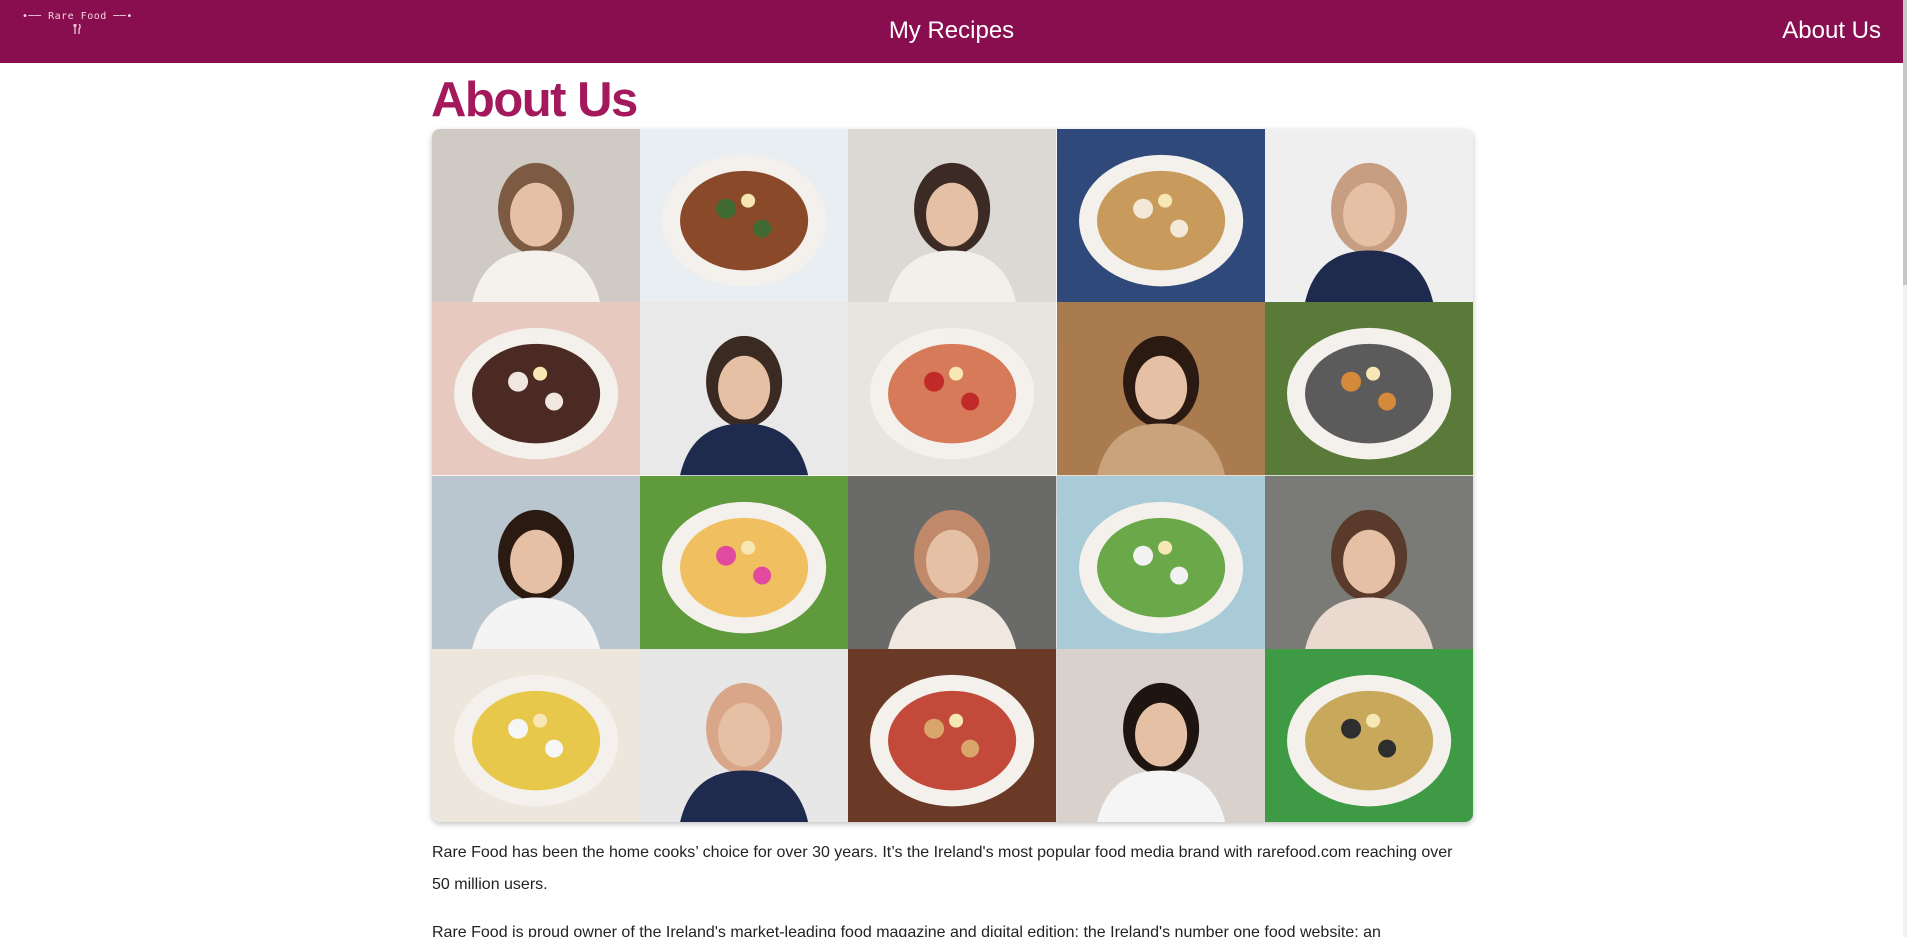  I want to click on nav-link-my-recipes-wrap: My Recipes, so click(951, 31).